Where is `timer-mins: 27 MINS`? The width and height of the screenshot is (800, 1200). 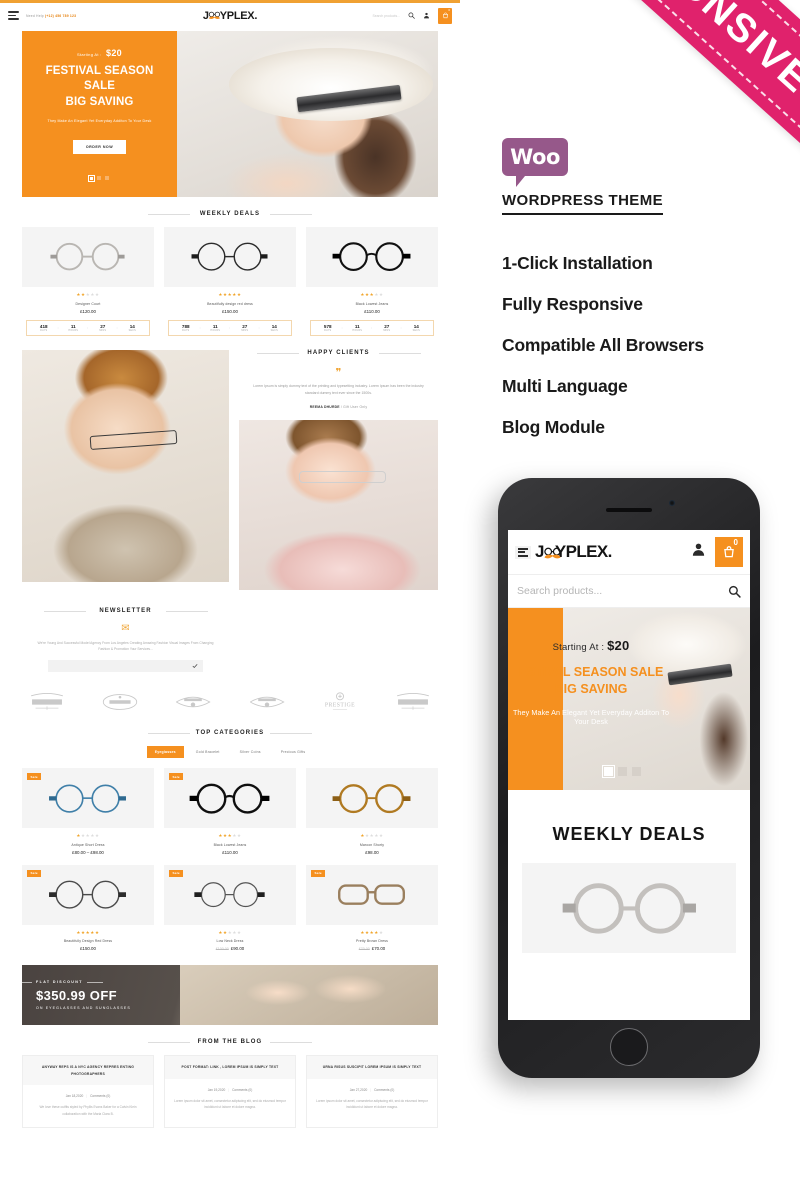
timer-mins: 27 MINS is located at coordinates (102, 328).